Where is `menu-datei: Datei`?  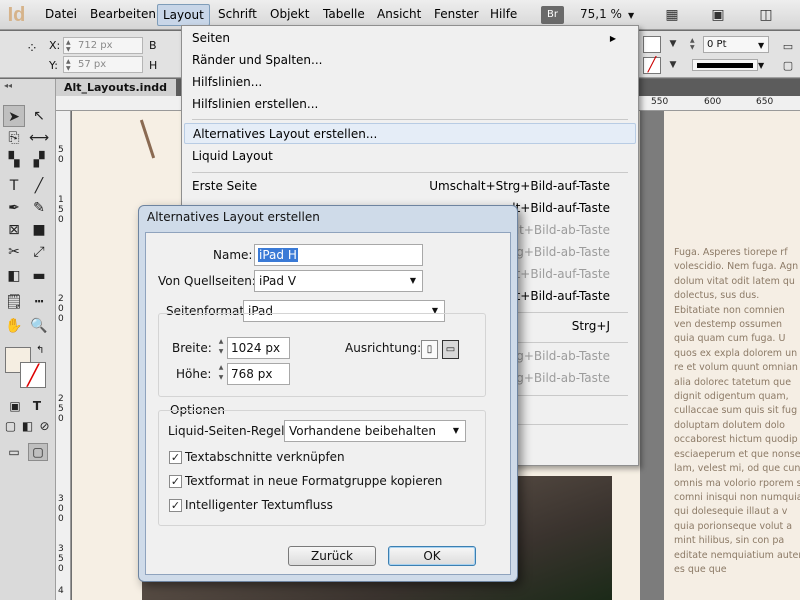 menu-datei: Datei is located at coordinates (61, 14).